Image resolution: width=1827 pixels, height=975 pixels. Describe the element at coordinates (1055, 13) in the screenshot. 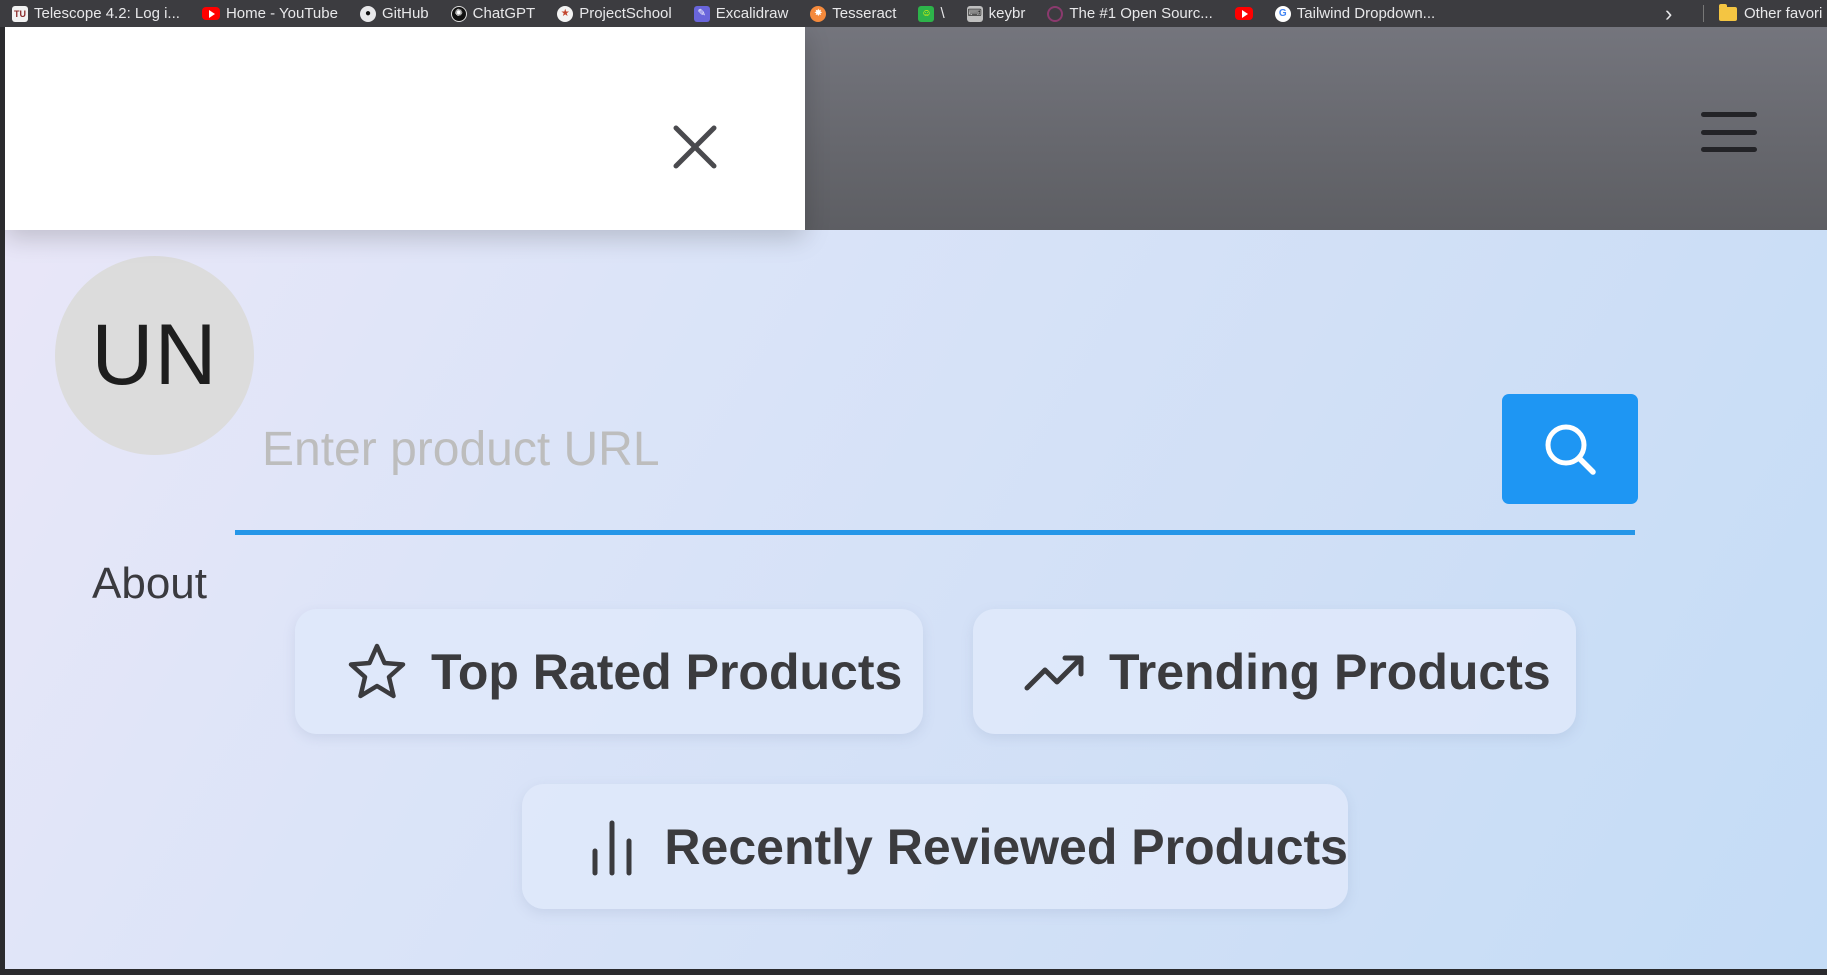

I see `opensource-icon` at that location.